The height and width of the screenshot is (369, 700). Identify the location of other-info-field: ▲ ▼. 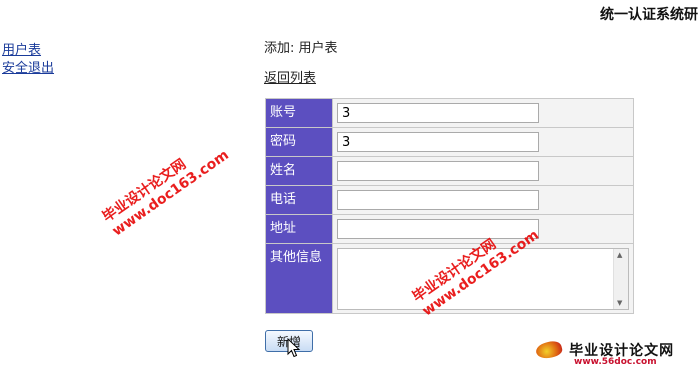
(483, 278).